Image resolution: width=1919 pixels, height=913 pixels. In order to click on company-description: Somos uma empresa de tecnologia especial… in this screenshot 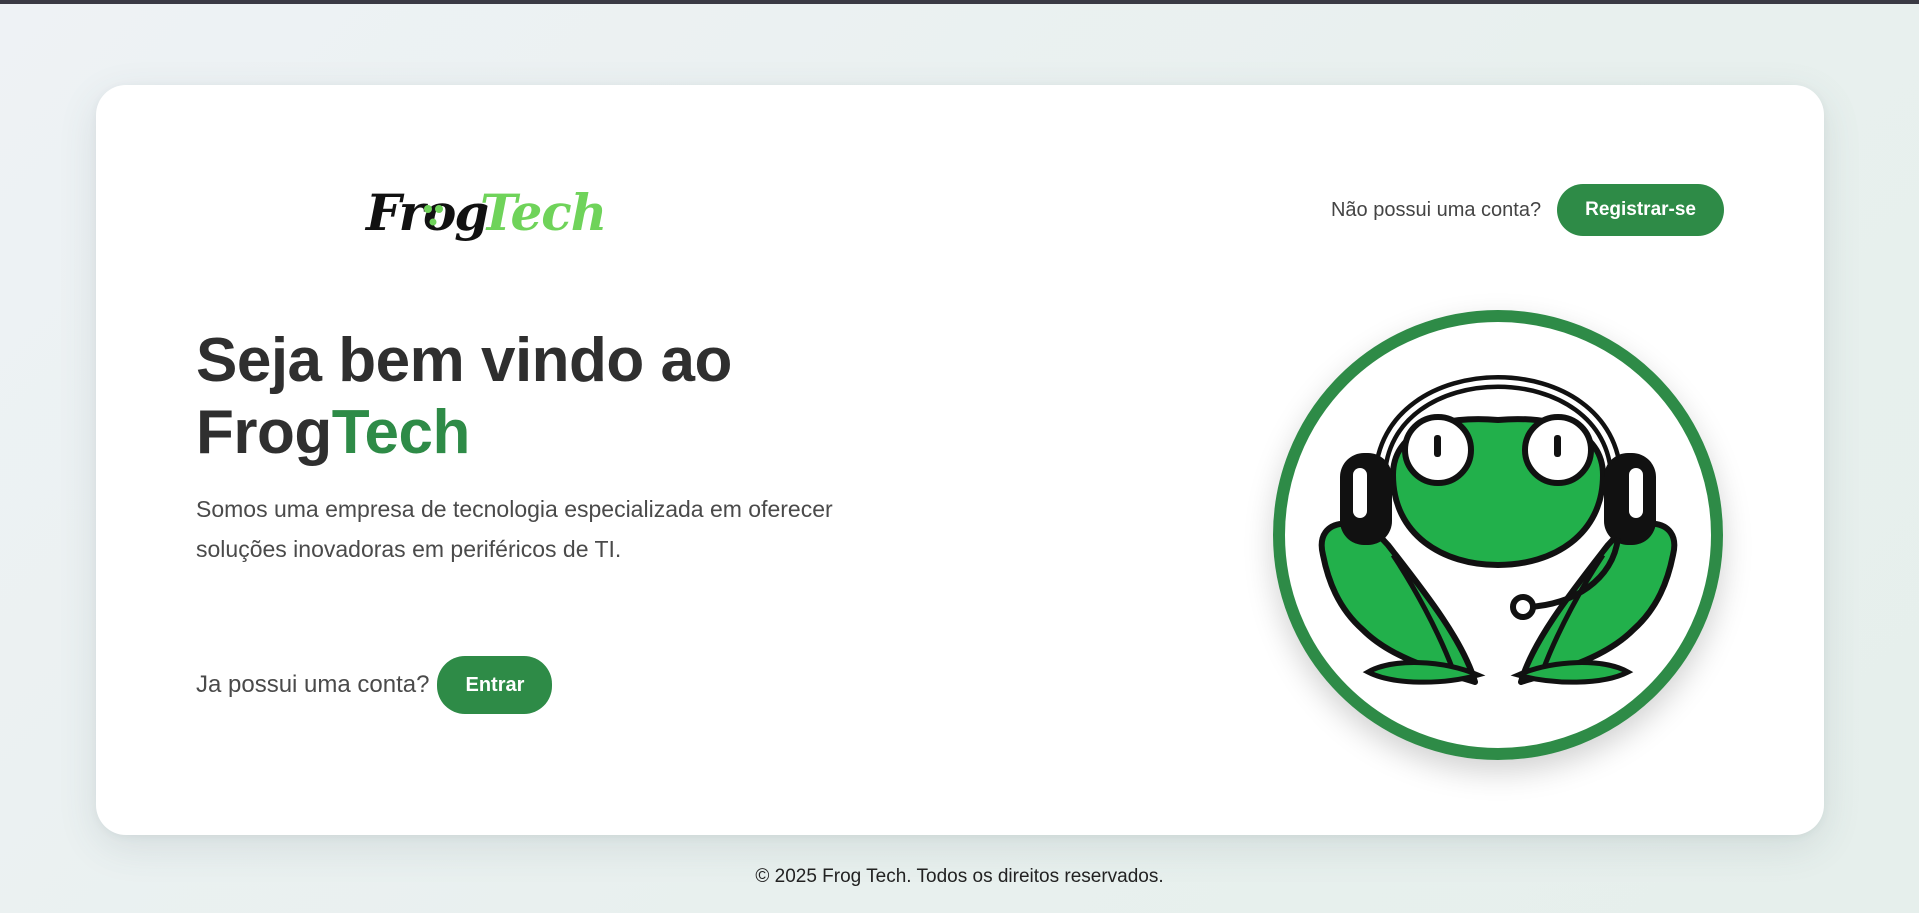, I will do `click(514, 529)`.